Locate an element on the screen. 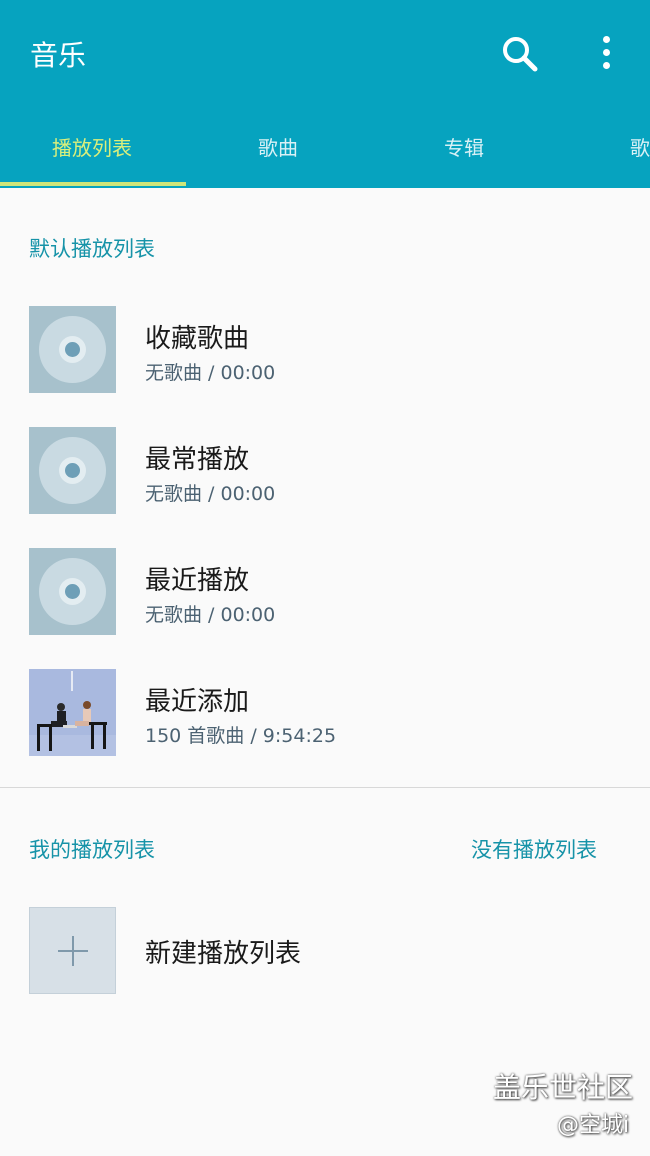 The width and height of the screenshot is (650, 1156). watermark-author: @空城i is located at coordinates (593, 1125).